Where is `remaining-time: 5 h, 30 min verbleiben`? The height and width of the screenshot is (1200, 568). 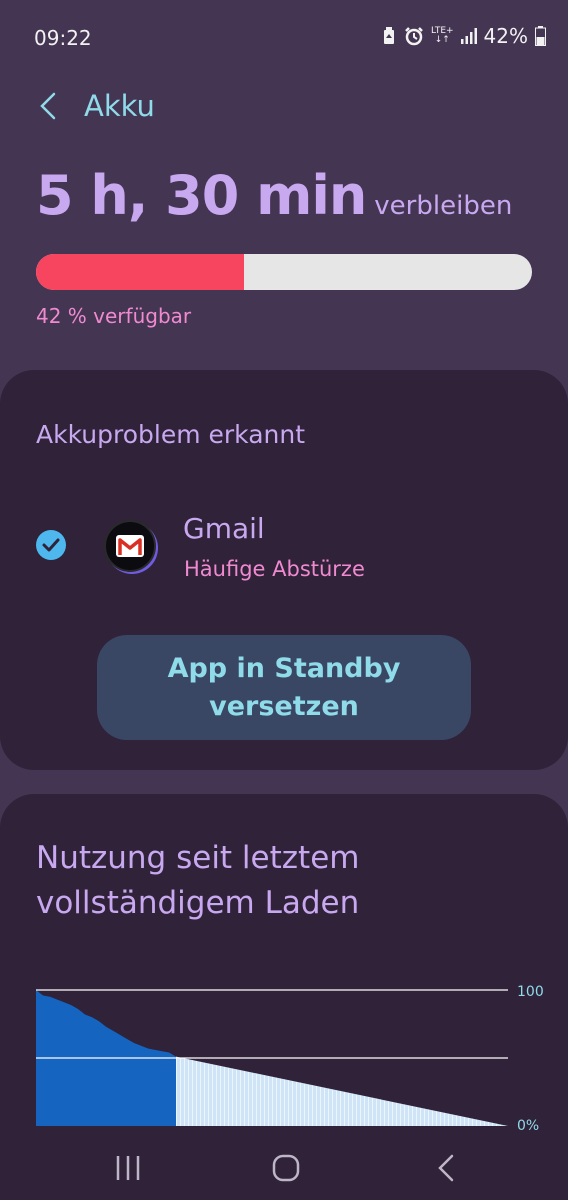
remaining-time: 5 h, 30 min verbleiben is located at coordinates (274, 195).